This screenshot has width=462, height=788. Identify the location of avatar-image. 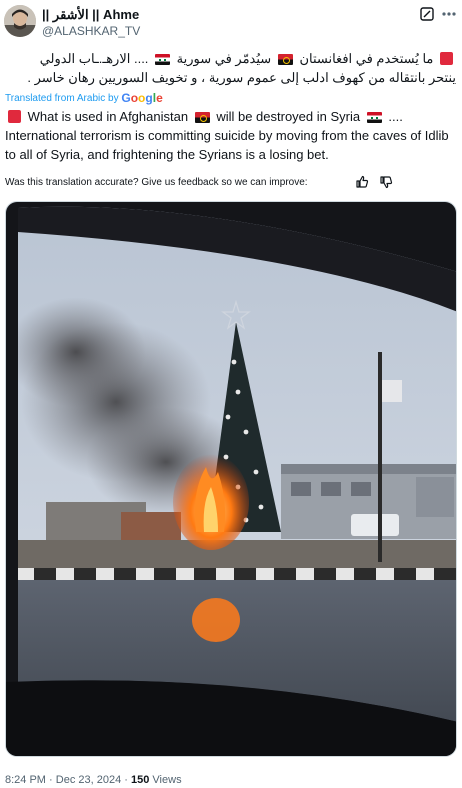
(20, 21).